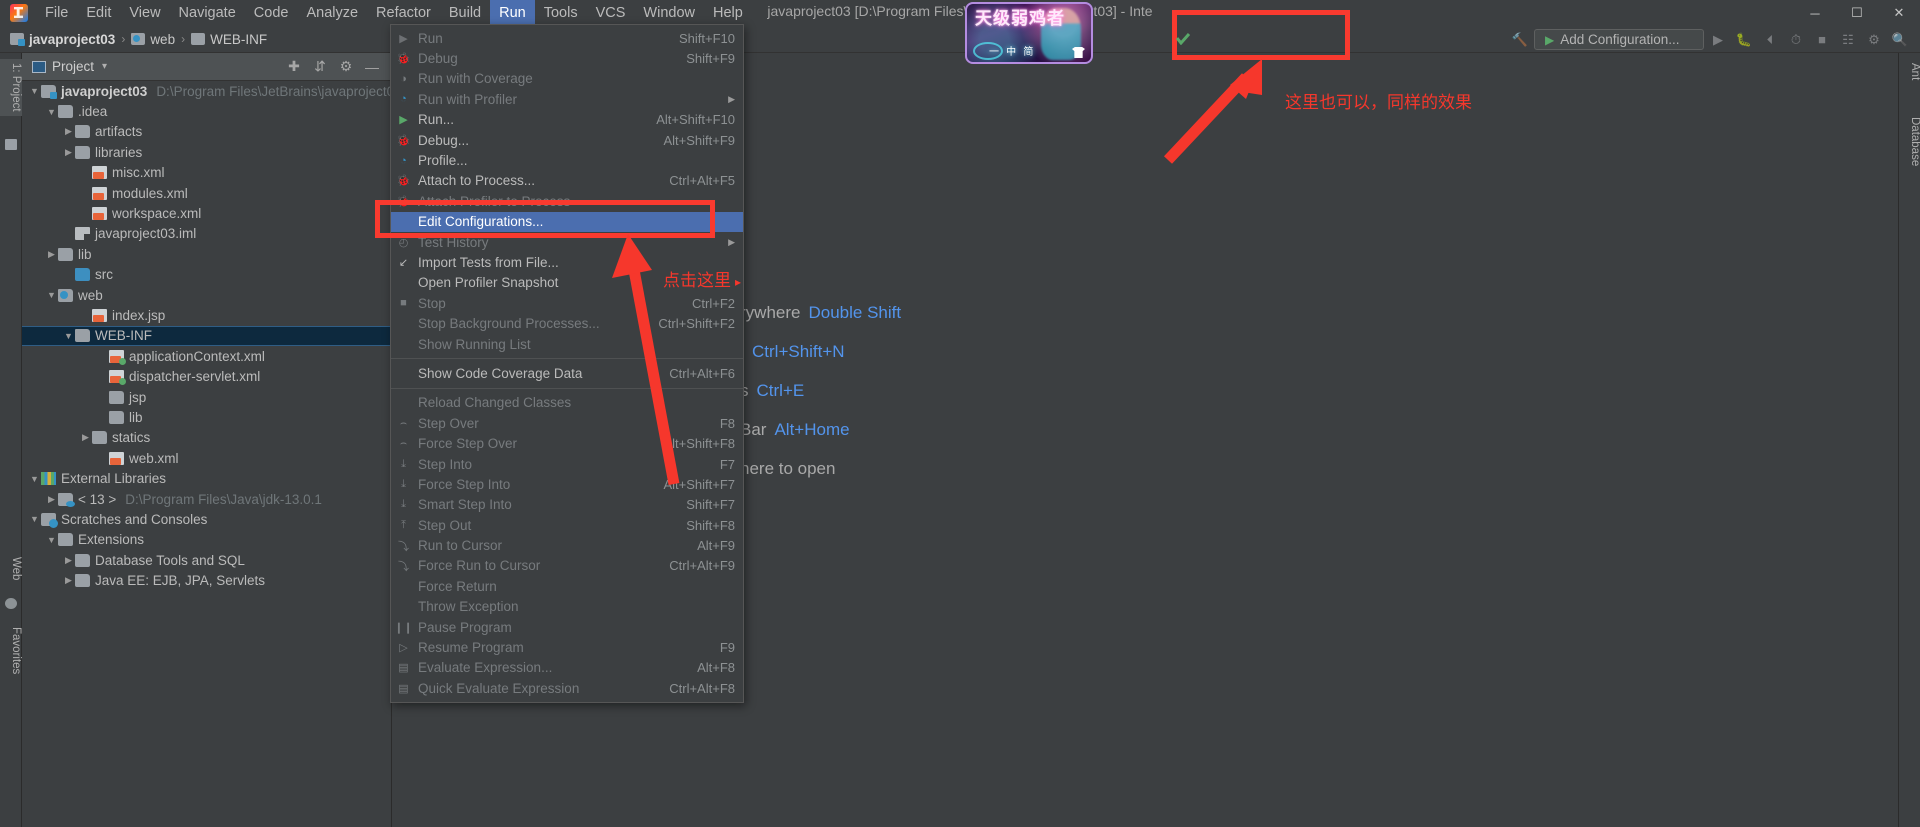 The image size is (1920, 827). I want to click on tree-row-misc-xml: ▶ misc.xml, so click(206, 173).